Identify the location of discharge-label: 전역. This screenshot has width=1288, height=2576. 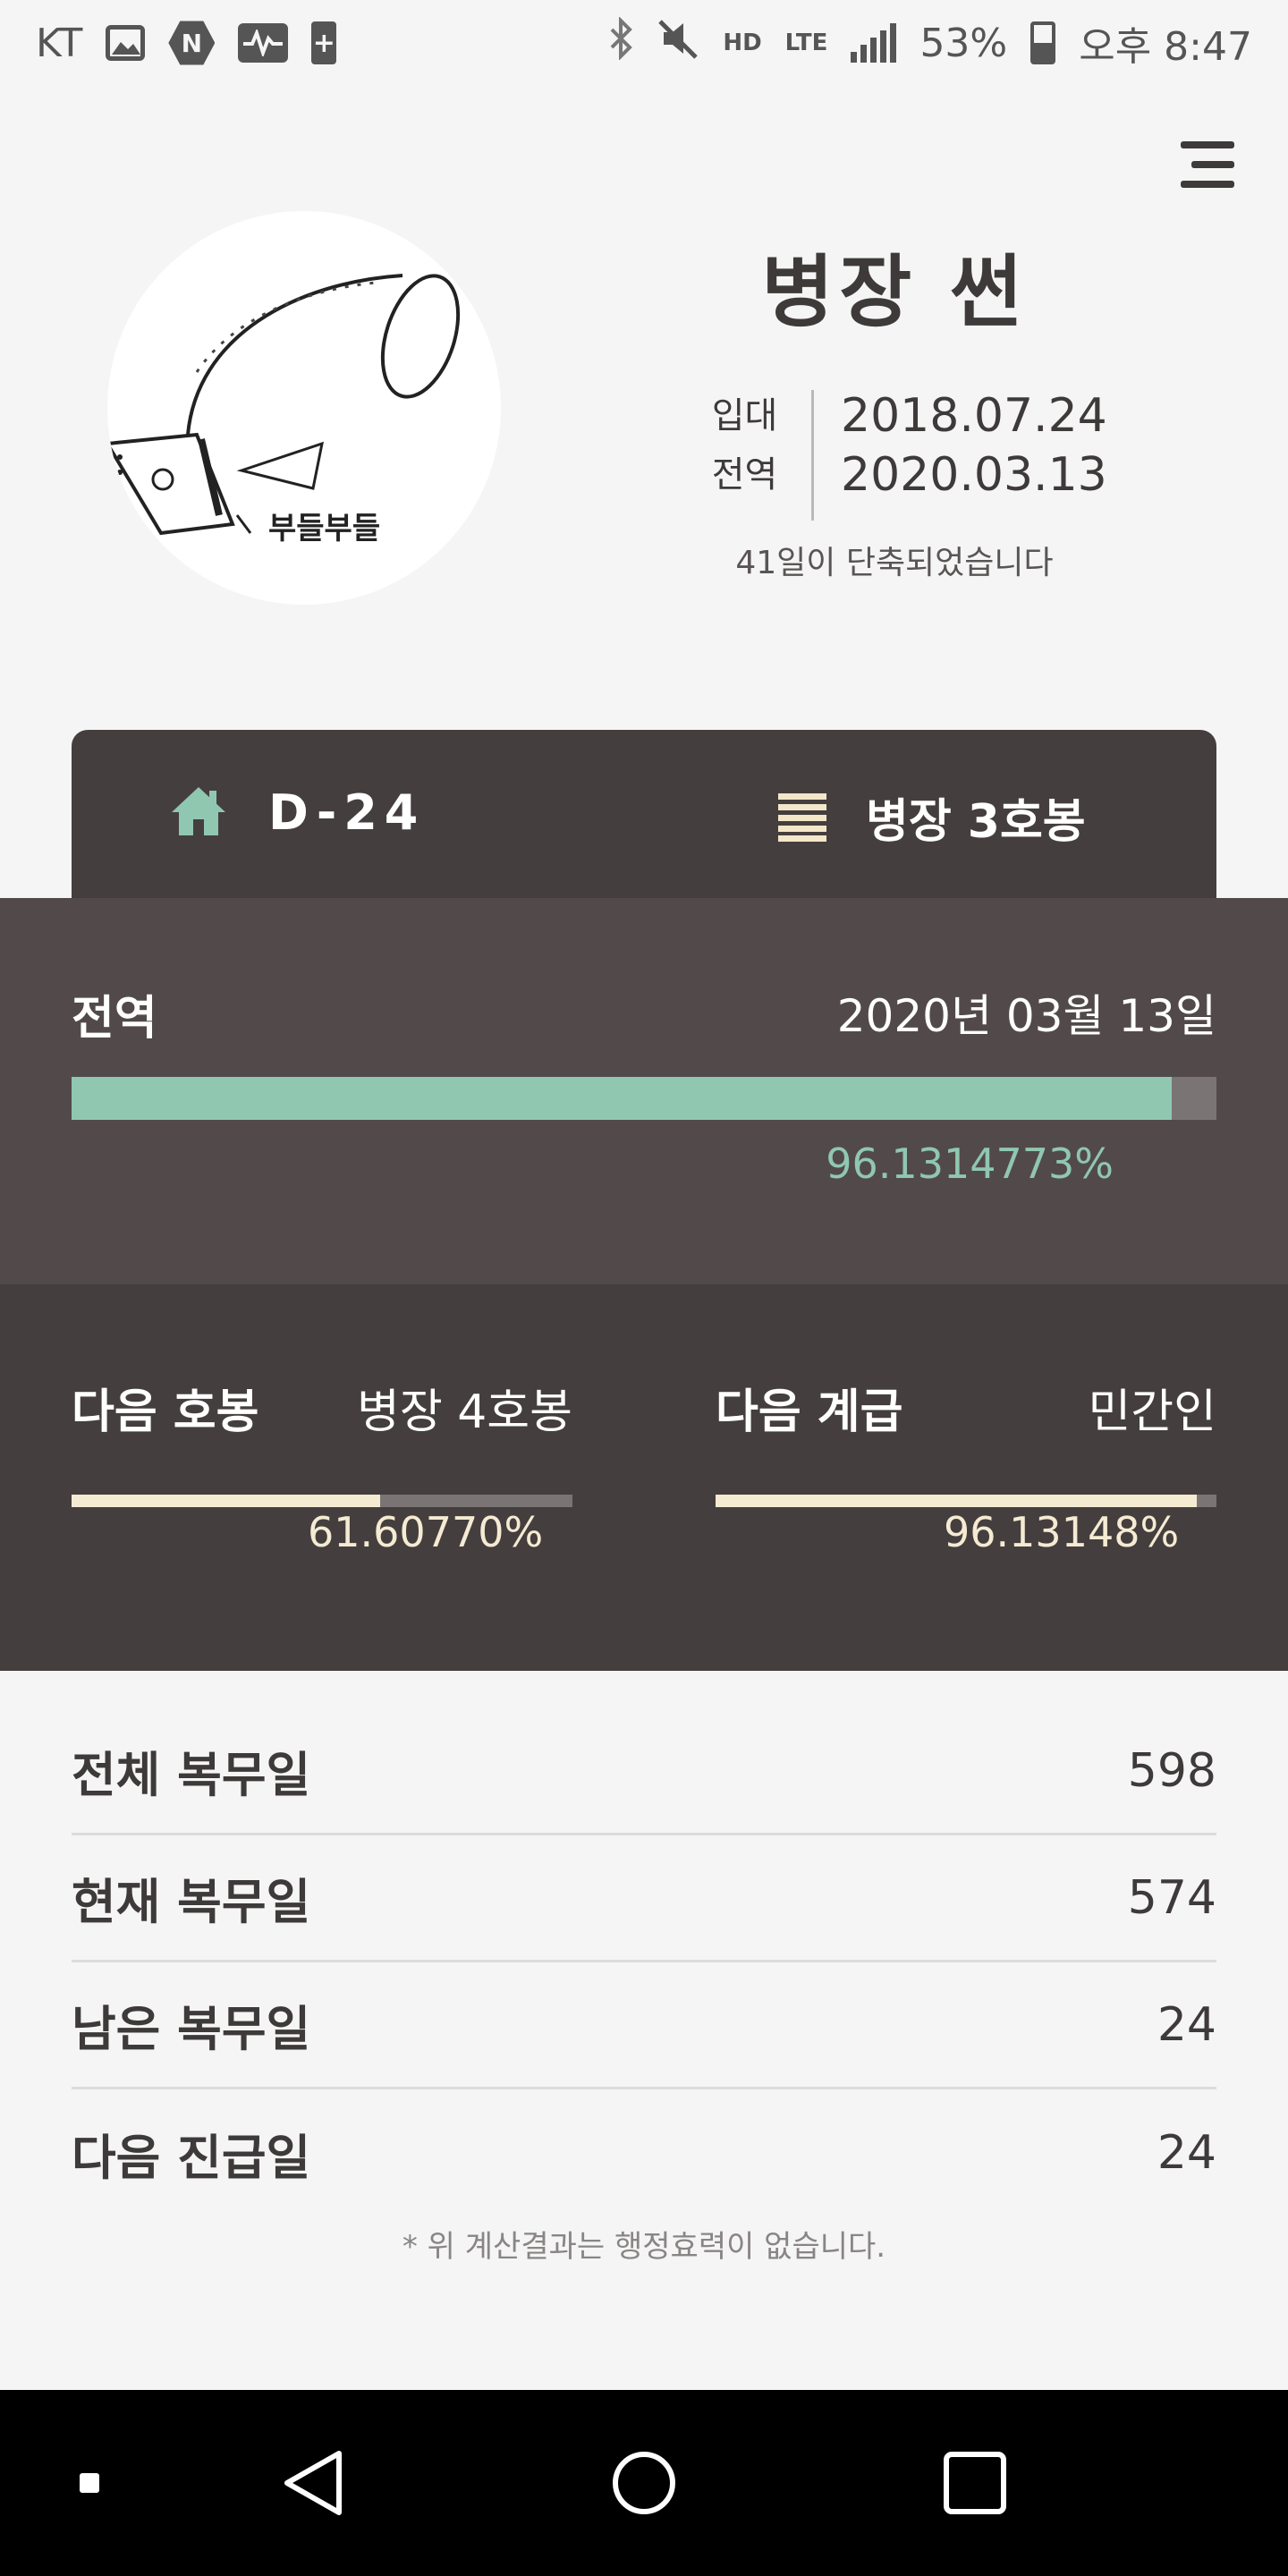
(744, 475).